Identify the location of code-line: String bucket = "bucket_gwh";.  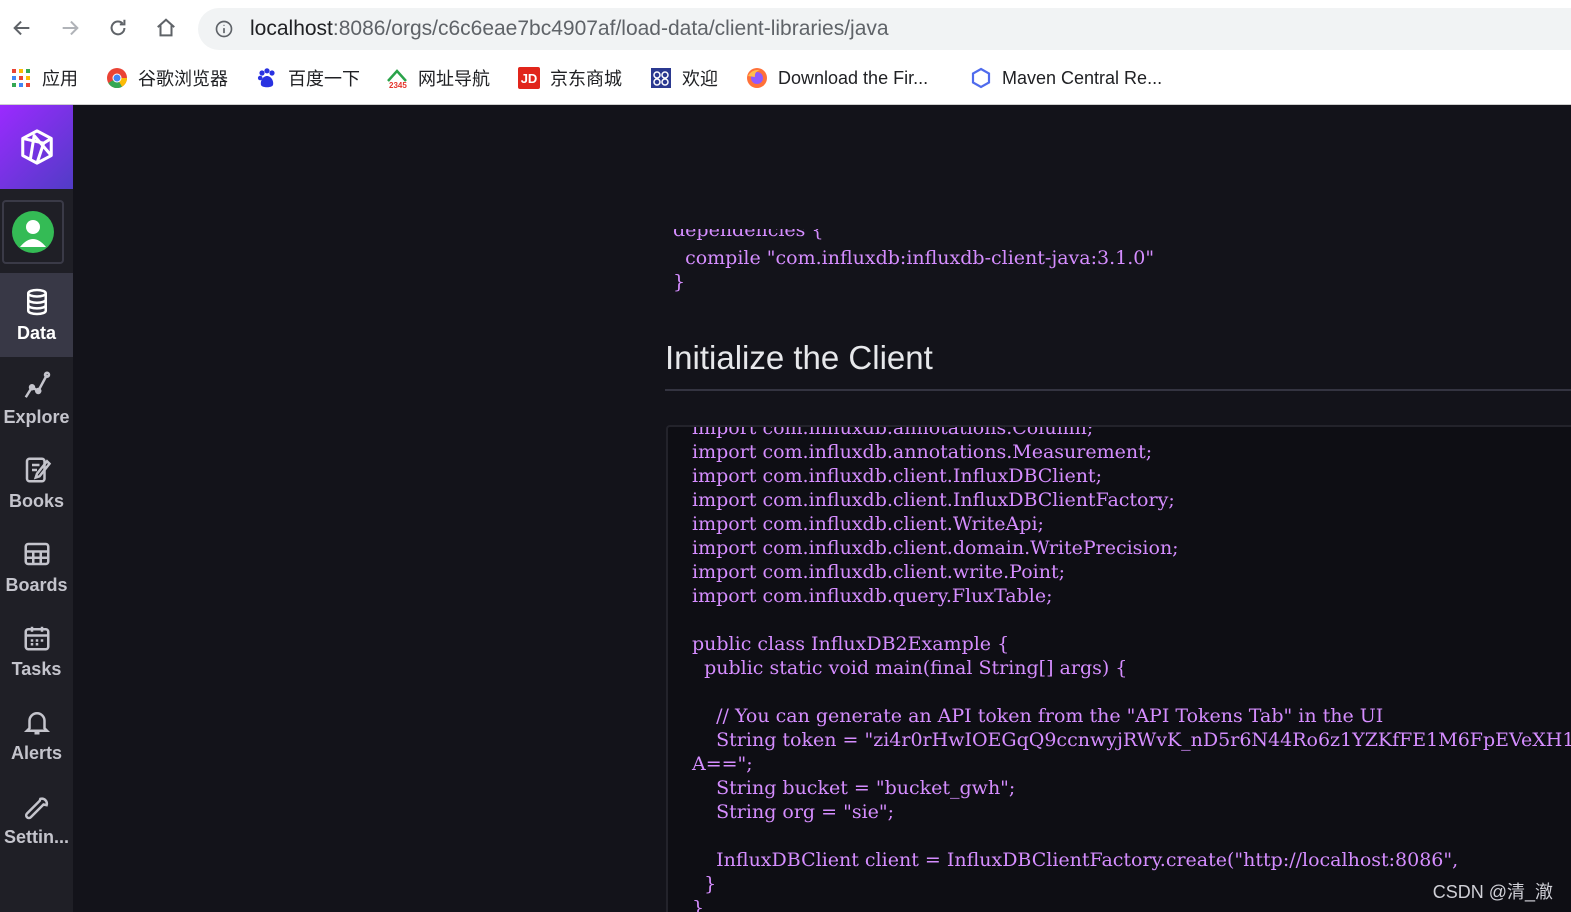
(854, 788).